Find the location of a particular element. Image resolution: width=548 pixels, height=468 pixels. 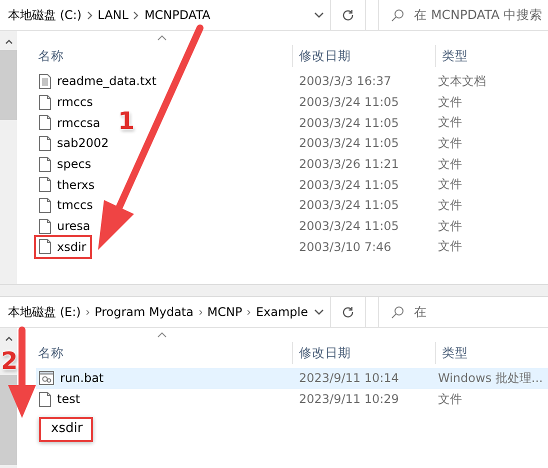

breadcrumb-item: MCNP is located at coordinates (224, 312).